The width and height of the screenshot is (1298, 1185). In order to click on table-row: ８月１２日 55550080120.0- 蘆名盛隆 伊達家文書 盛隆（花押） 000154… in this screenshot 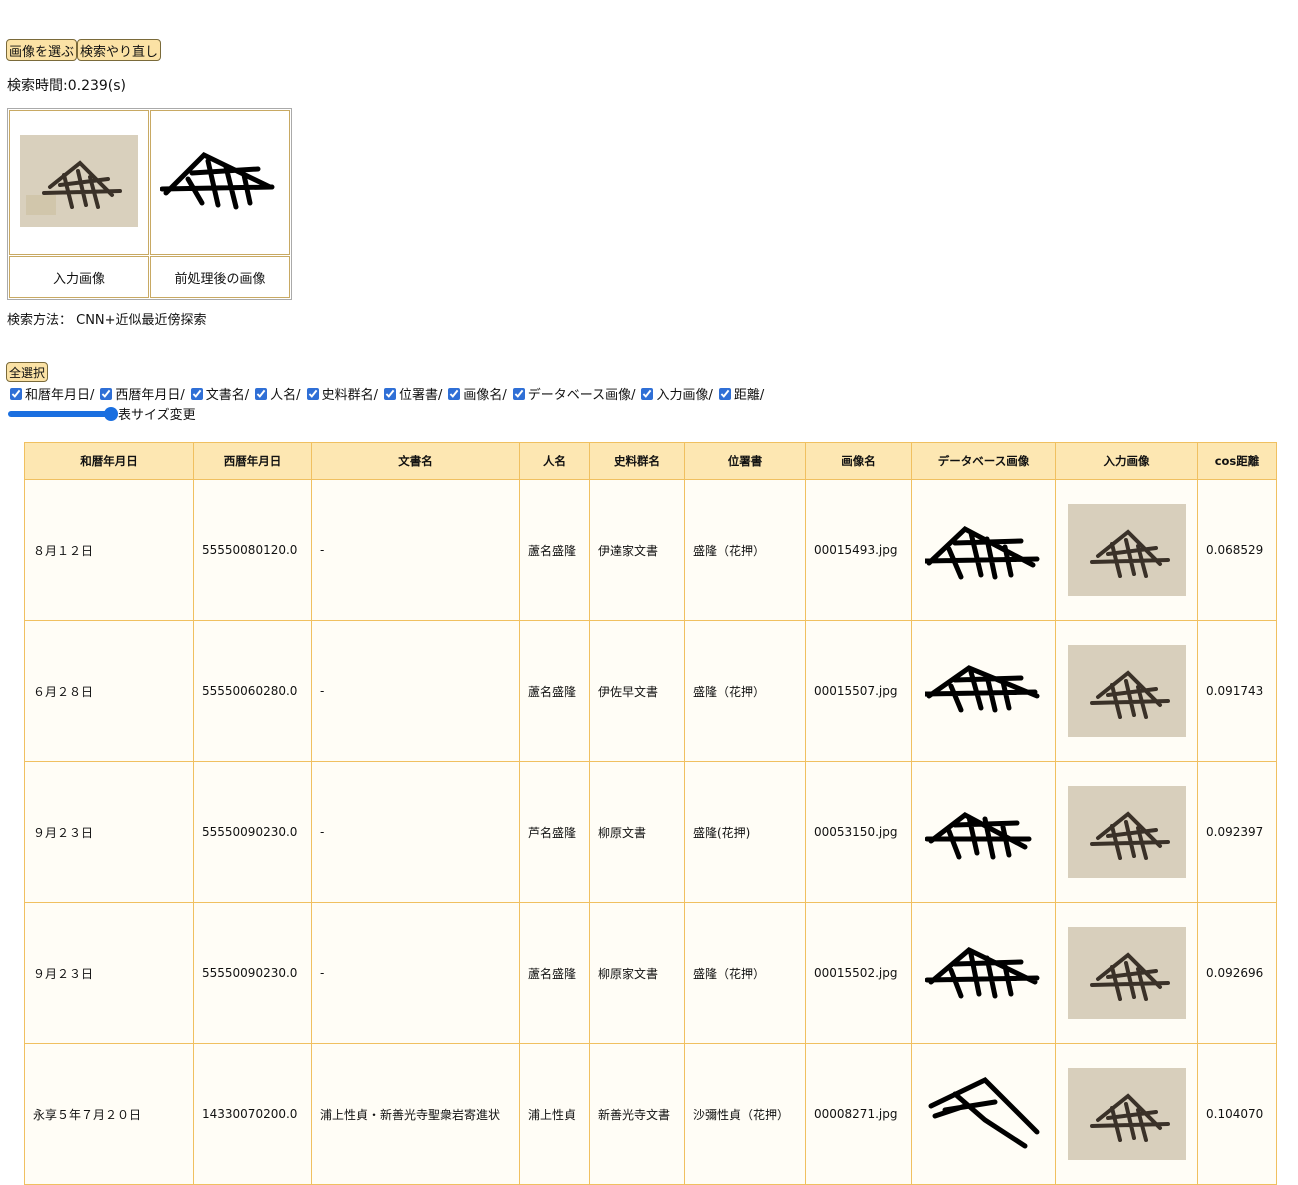, I will do `click(650, 550)`.